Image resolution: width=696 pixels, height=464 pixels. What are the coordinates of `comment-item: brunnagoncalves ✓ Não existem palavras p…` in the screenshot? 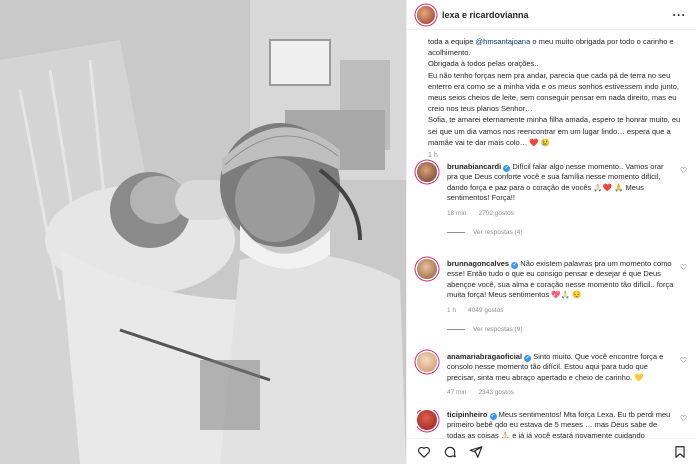 It's located at (553, 296).